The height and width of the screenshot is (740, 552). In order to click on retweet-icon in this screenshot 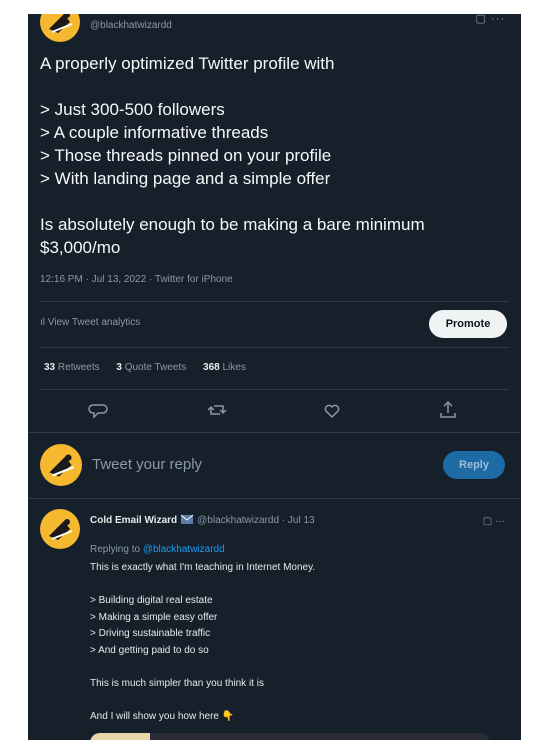, I will do `click(217, 410)`.